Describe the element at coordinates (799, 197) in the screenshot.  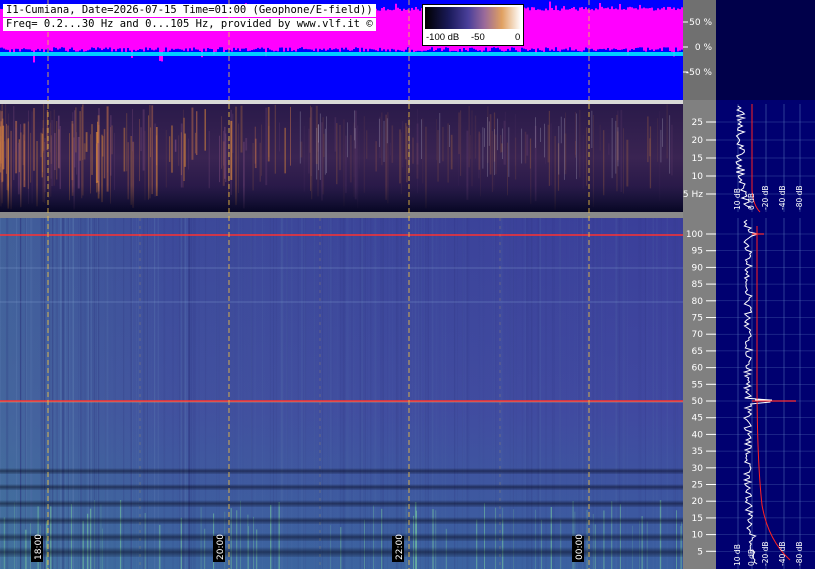
I see `spec-low-minus80db: -80 dB` at that location.